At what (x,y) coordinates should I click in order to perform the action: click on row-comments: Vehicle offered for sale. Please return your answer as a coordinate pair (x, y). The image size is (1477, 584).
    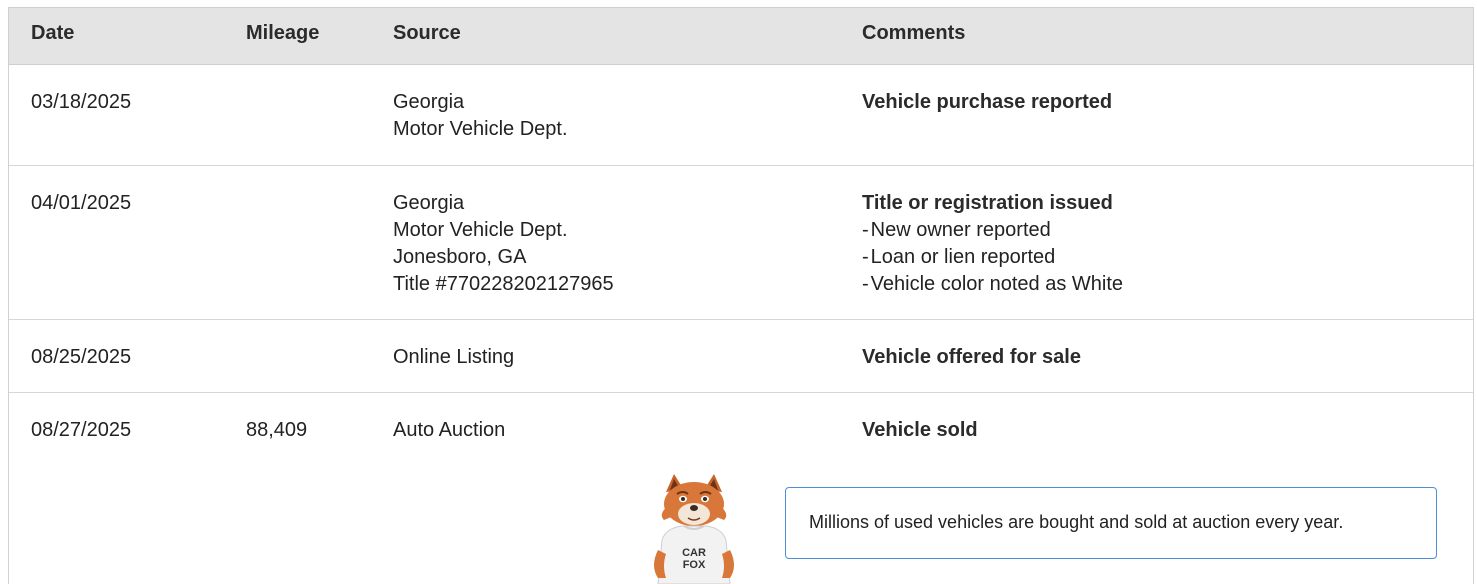
    Looking at the image, I should click on (971, 357).